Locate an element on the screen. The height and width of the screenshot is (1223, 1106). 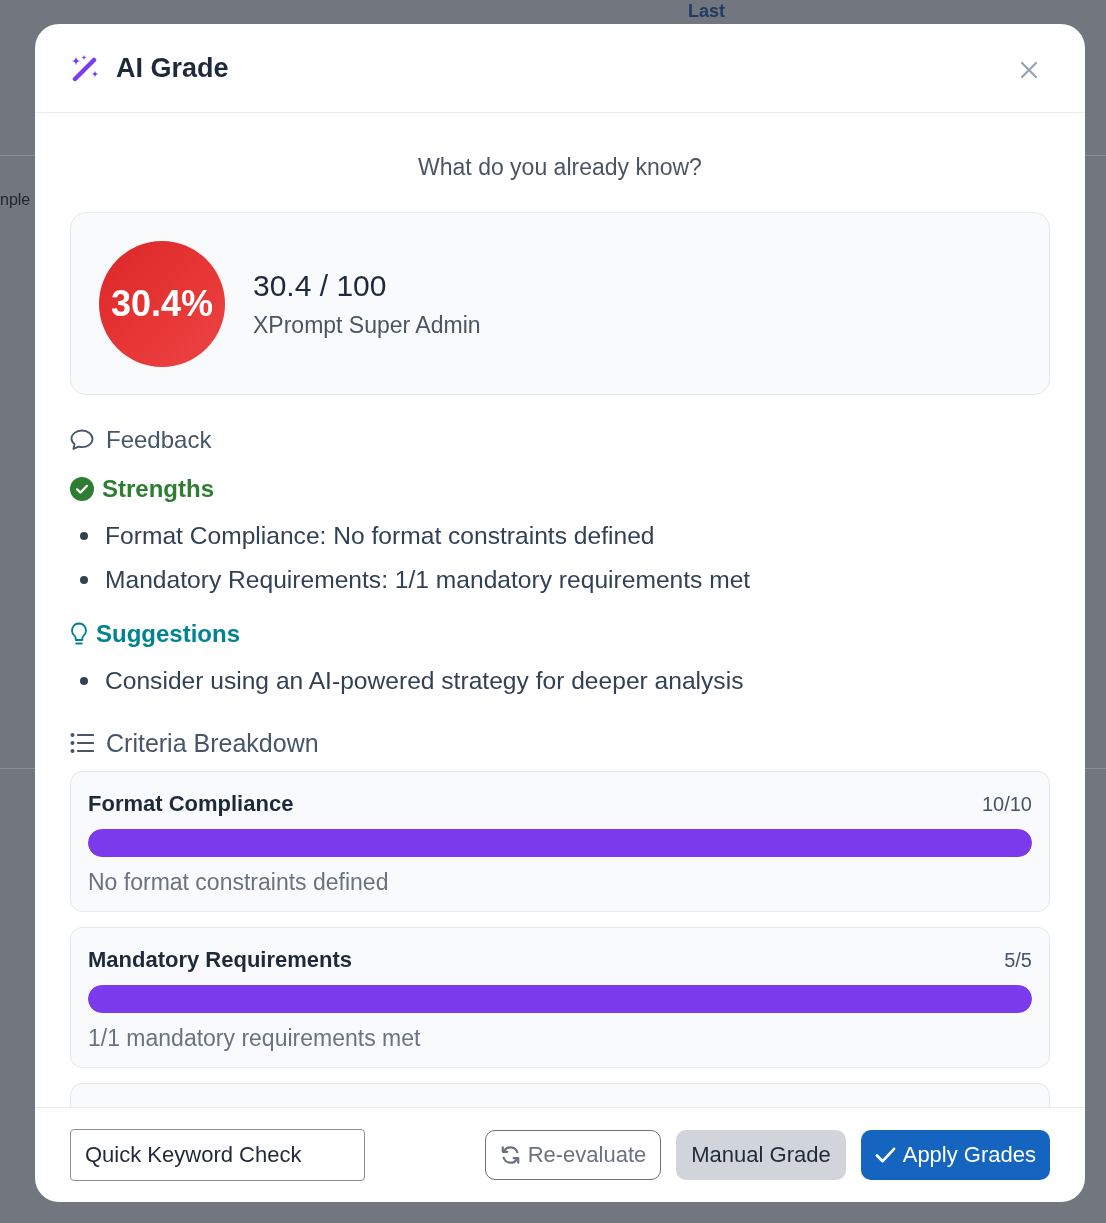
criteria-heading: Criteria Breakdown is located at coordinates (212, 743).